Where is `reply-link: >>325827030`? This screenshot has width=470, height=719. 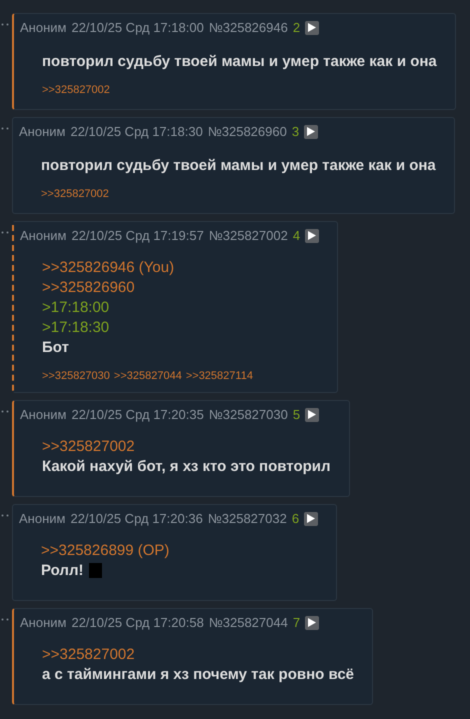 reply-link: >>325827030 is located at coordinates (76, 376).